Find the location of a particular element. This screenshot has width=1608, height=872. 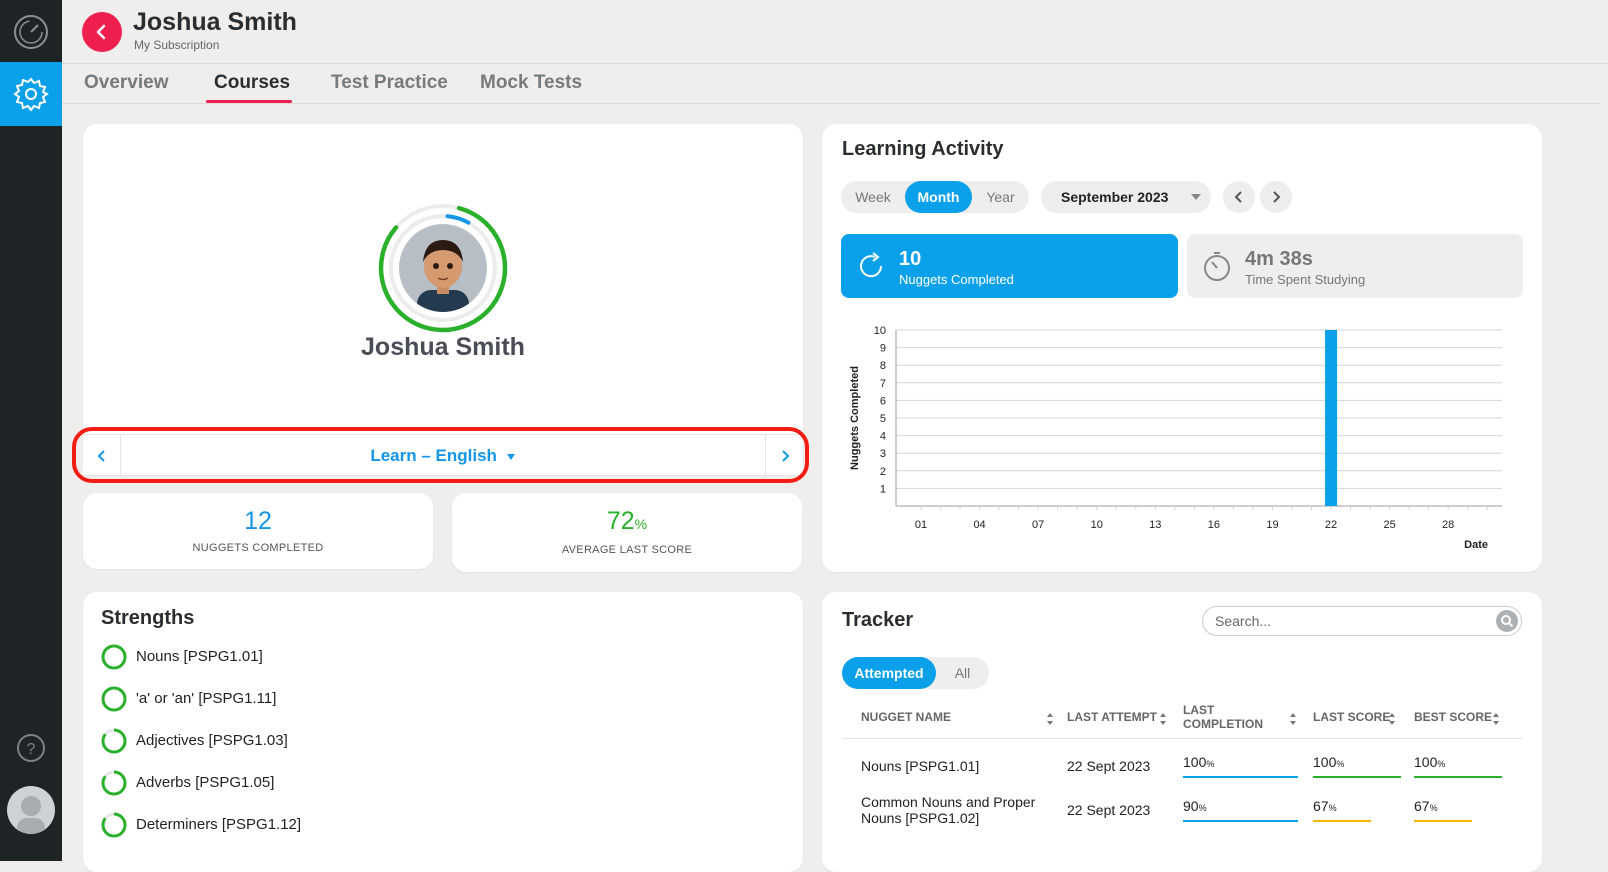

chevron-right-icon is located at coordinates (1277, 197).